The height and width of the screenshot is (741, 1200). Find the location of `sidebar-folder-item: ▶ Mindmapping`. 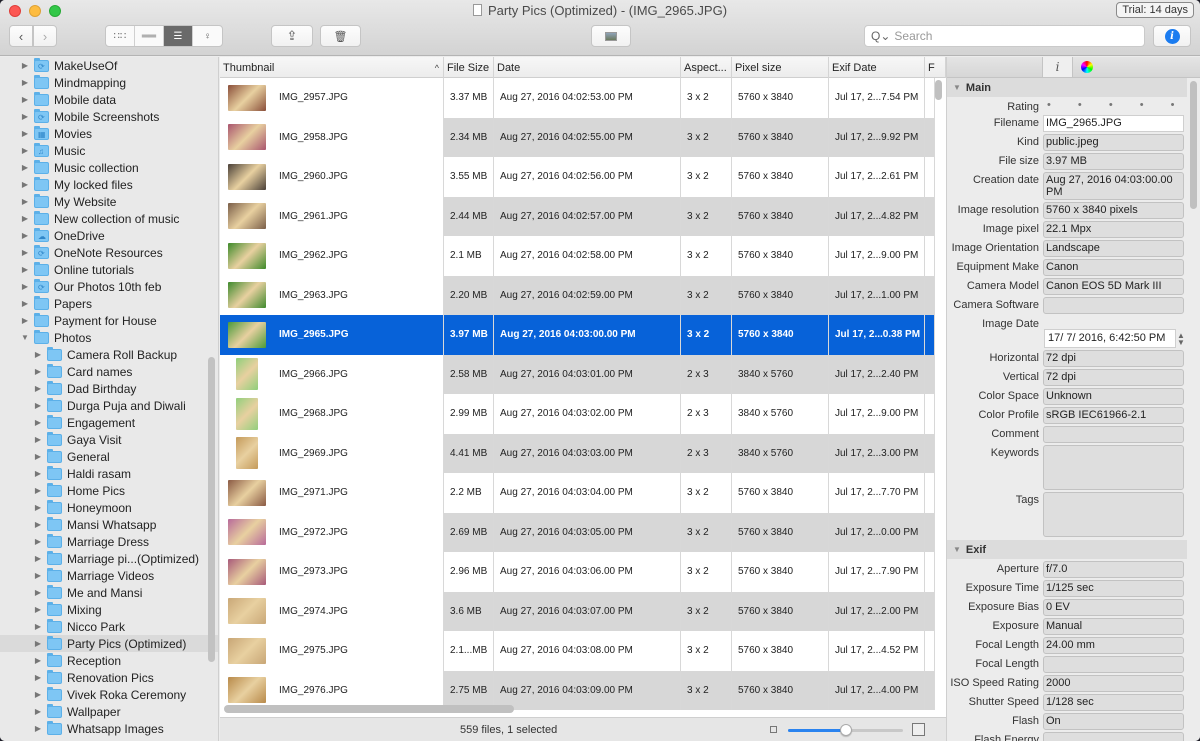

sidebar-folder-item: ▶ Mindmapping is located at coordinates (109, 82).